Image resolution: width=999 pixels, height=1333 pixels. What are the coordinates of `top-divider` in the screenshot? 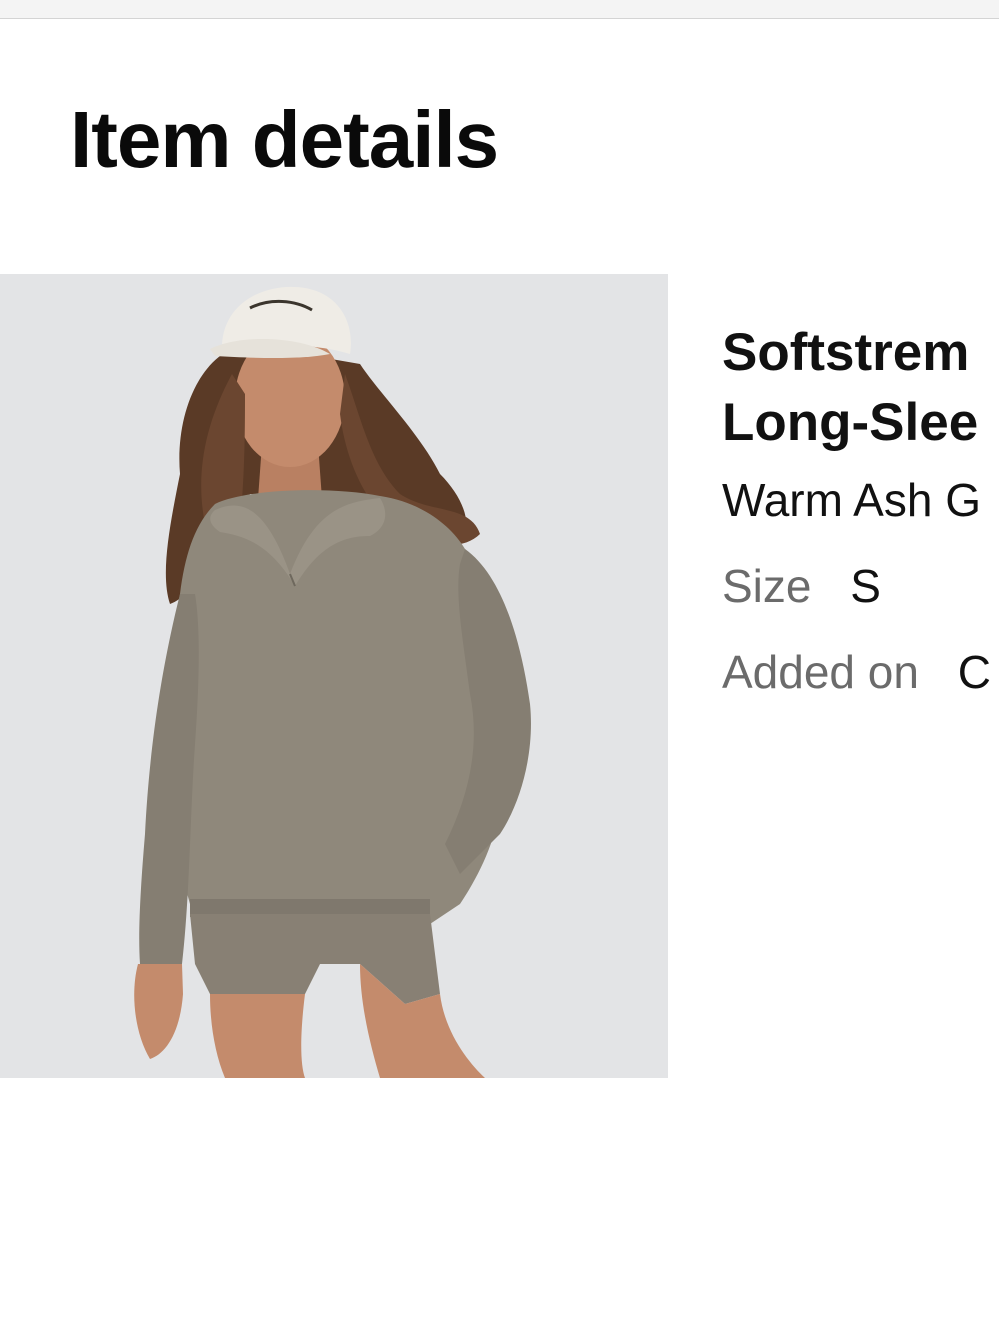 It's located at (499, 9).